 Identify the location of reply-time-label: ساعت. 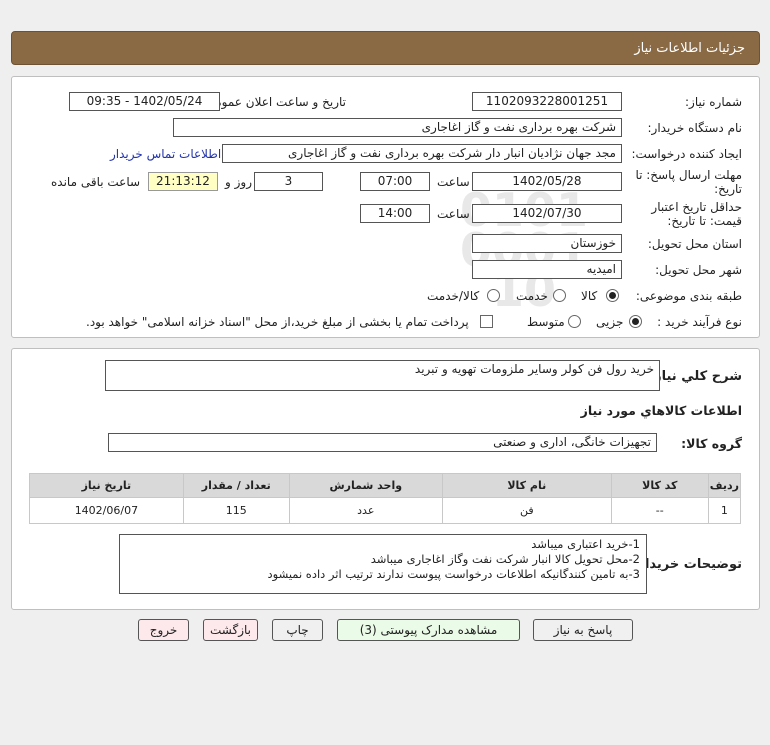
(453, 182).